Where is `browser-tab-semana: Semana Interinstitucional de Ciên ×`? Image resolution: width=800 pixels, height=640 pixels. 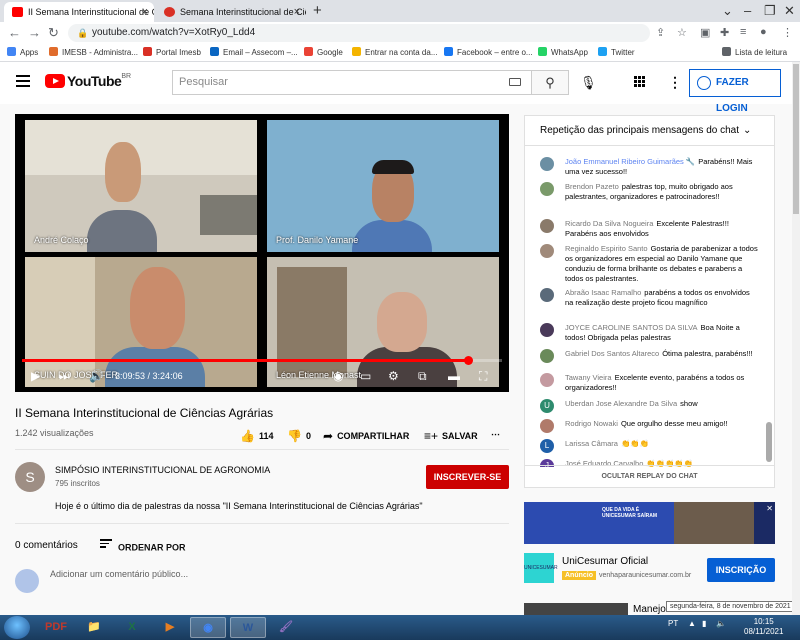
browser-tab-semana: Semana Interinstitucional de Ciên × is located at coordinates (231, 12).